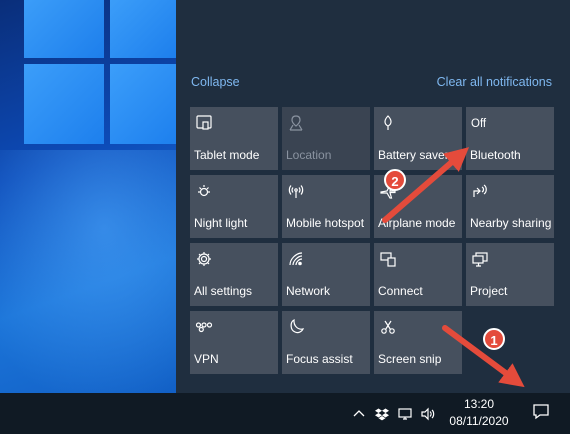  Describe the element at coordinates (234, 206) in the screenshot. I see `night-light-tile: Night light` at that location.